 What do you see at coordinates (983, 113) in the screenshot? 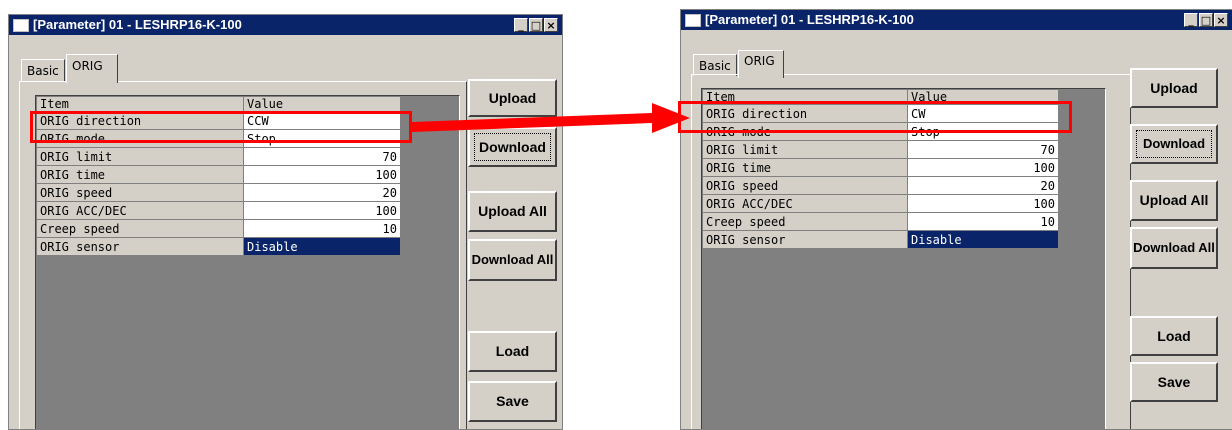
I see `row-value: CW` at bounding box center [983, 113].